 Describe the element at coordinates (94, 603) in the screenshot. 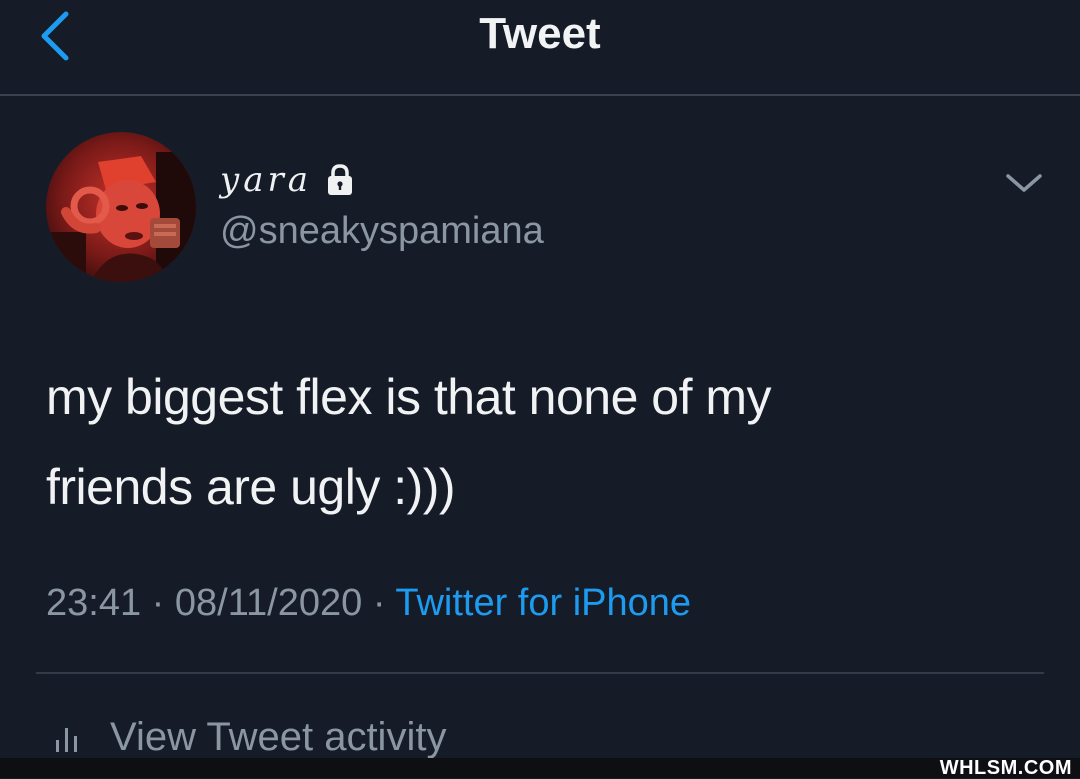

I see `tweet-time: 23:41` at that location.